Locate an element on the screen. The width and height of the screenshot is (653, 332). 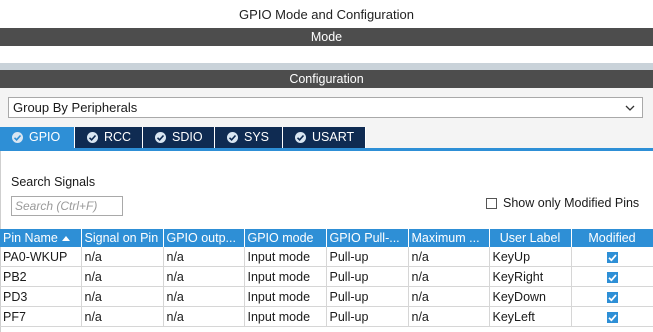
column-header-pin-name: Pin Name is located at coordinates (41, 238).